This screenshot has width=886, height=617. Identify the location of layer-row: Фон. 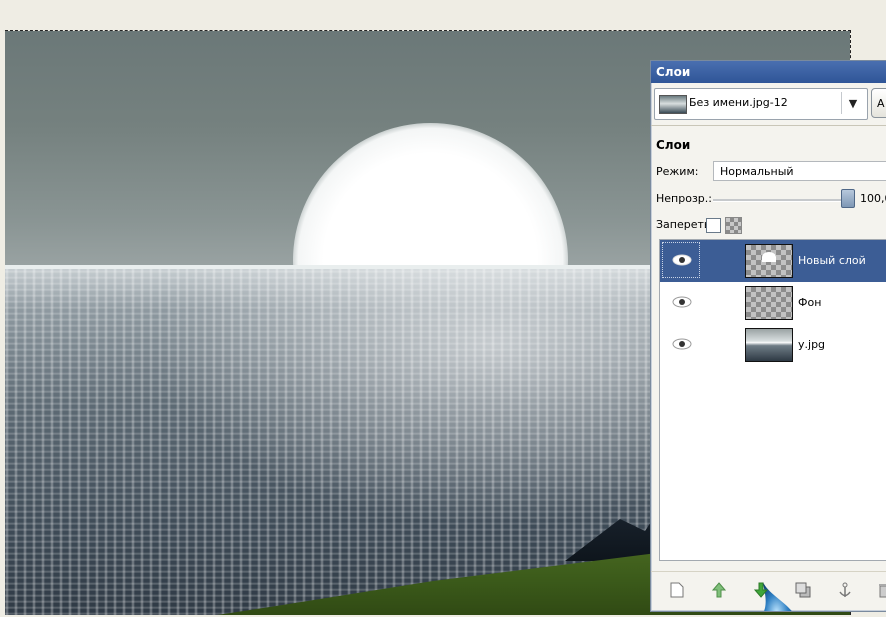
(773, 303).